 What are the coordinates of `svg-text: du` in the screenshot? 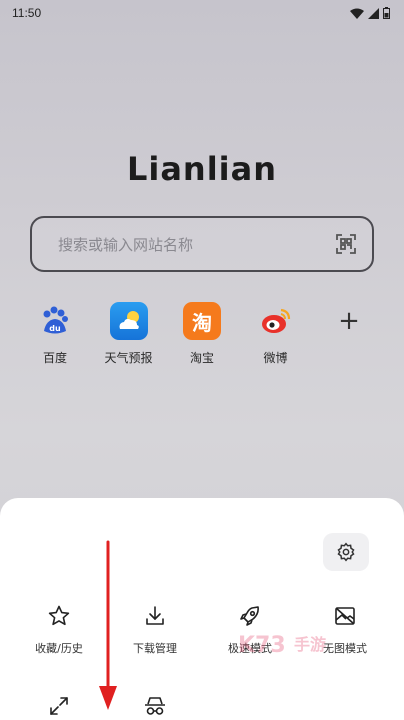 It's located at (55, 328).